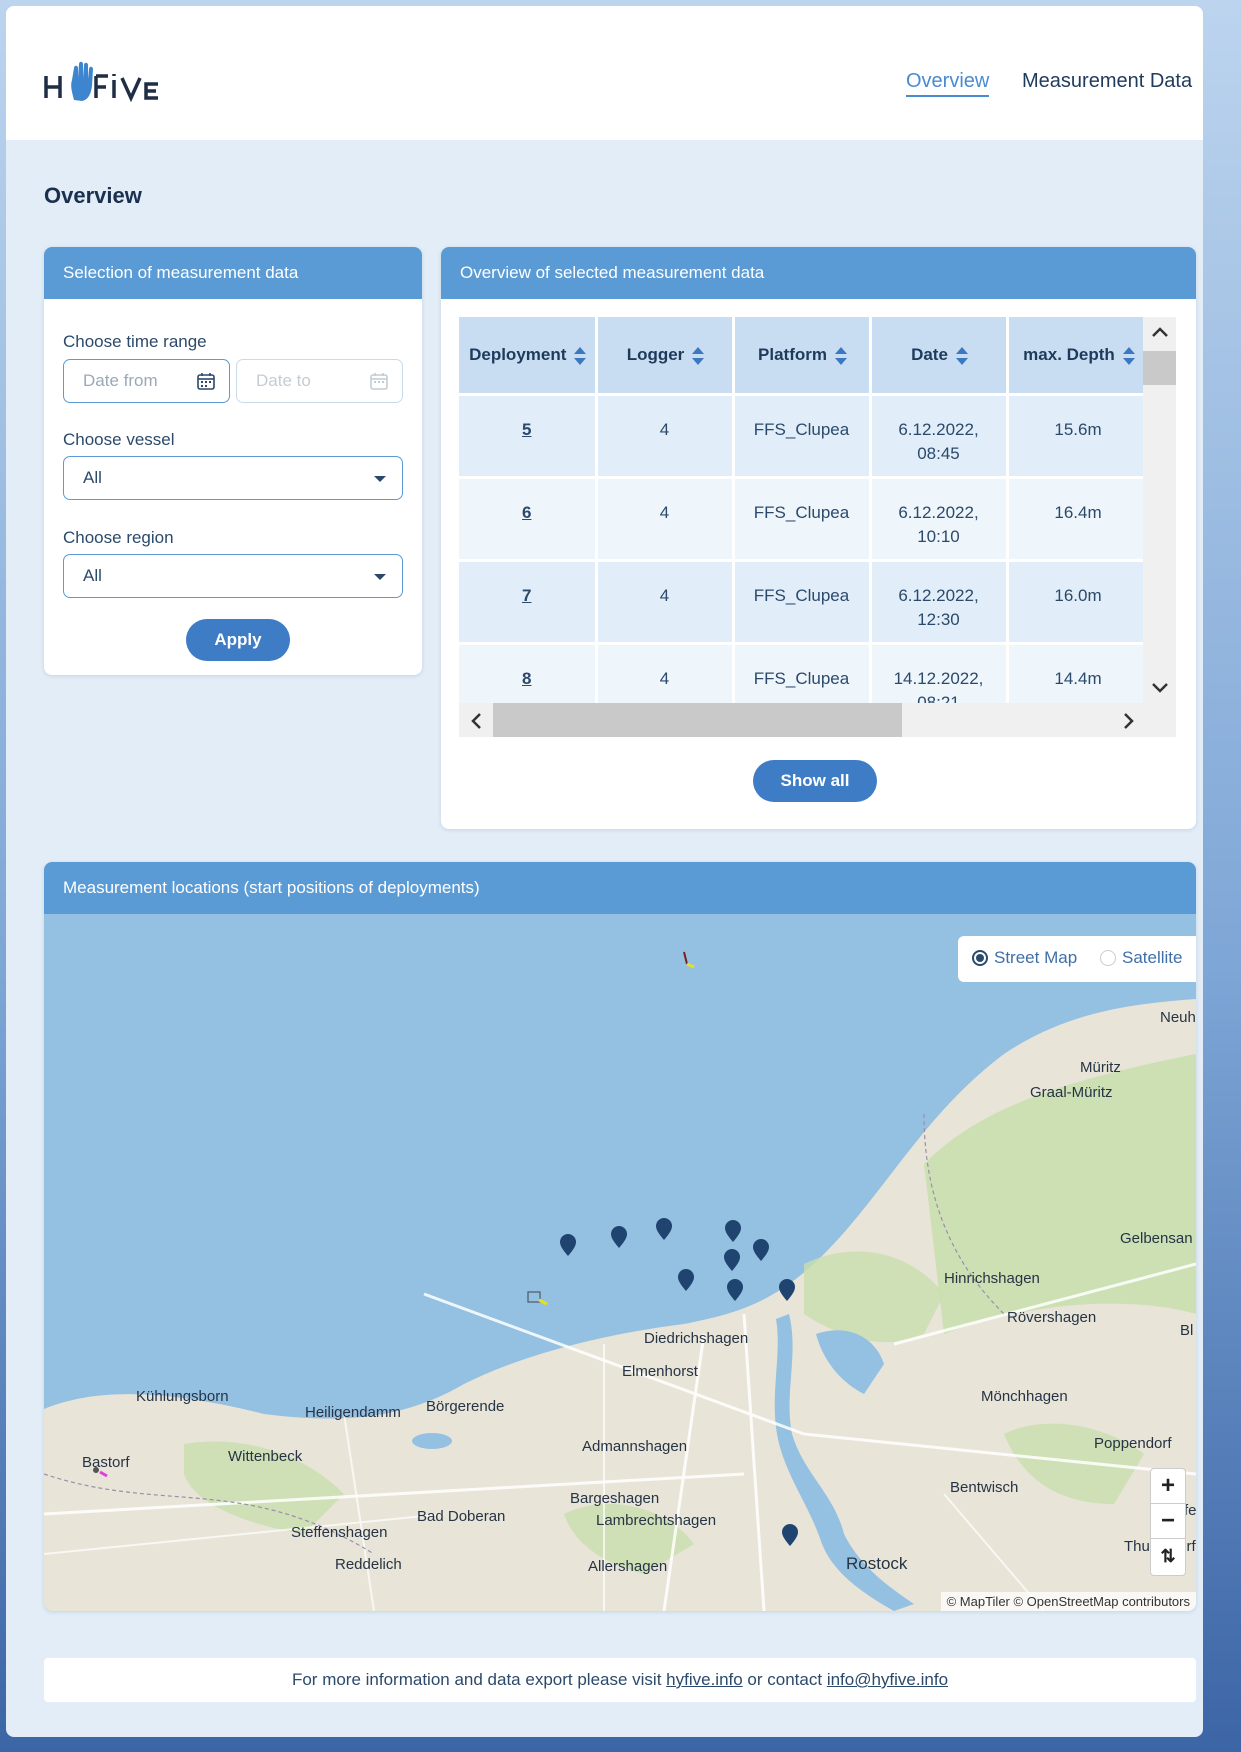 The width and height of the screenshot is (1241, 1752). What do you see at coordinates (784, 1679) in the screenshot?
I see `footer-text: or contact` at bounding box center [784, 1679].